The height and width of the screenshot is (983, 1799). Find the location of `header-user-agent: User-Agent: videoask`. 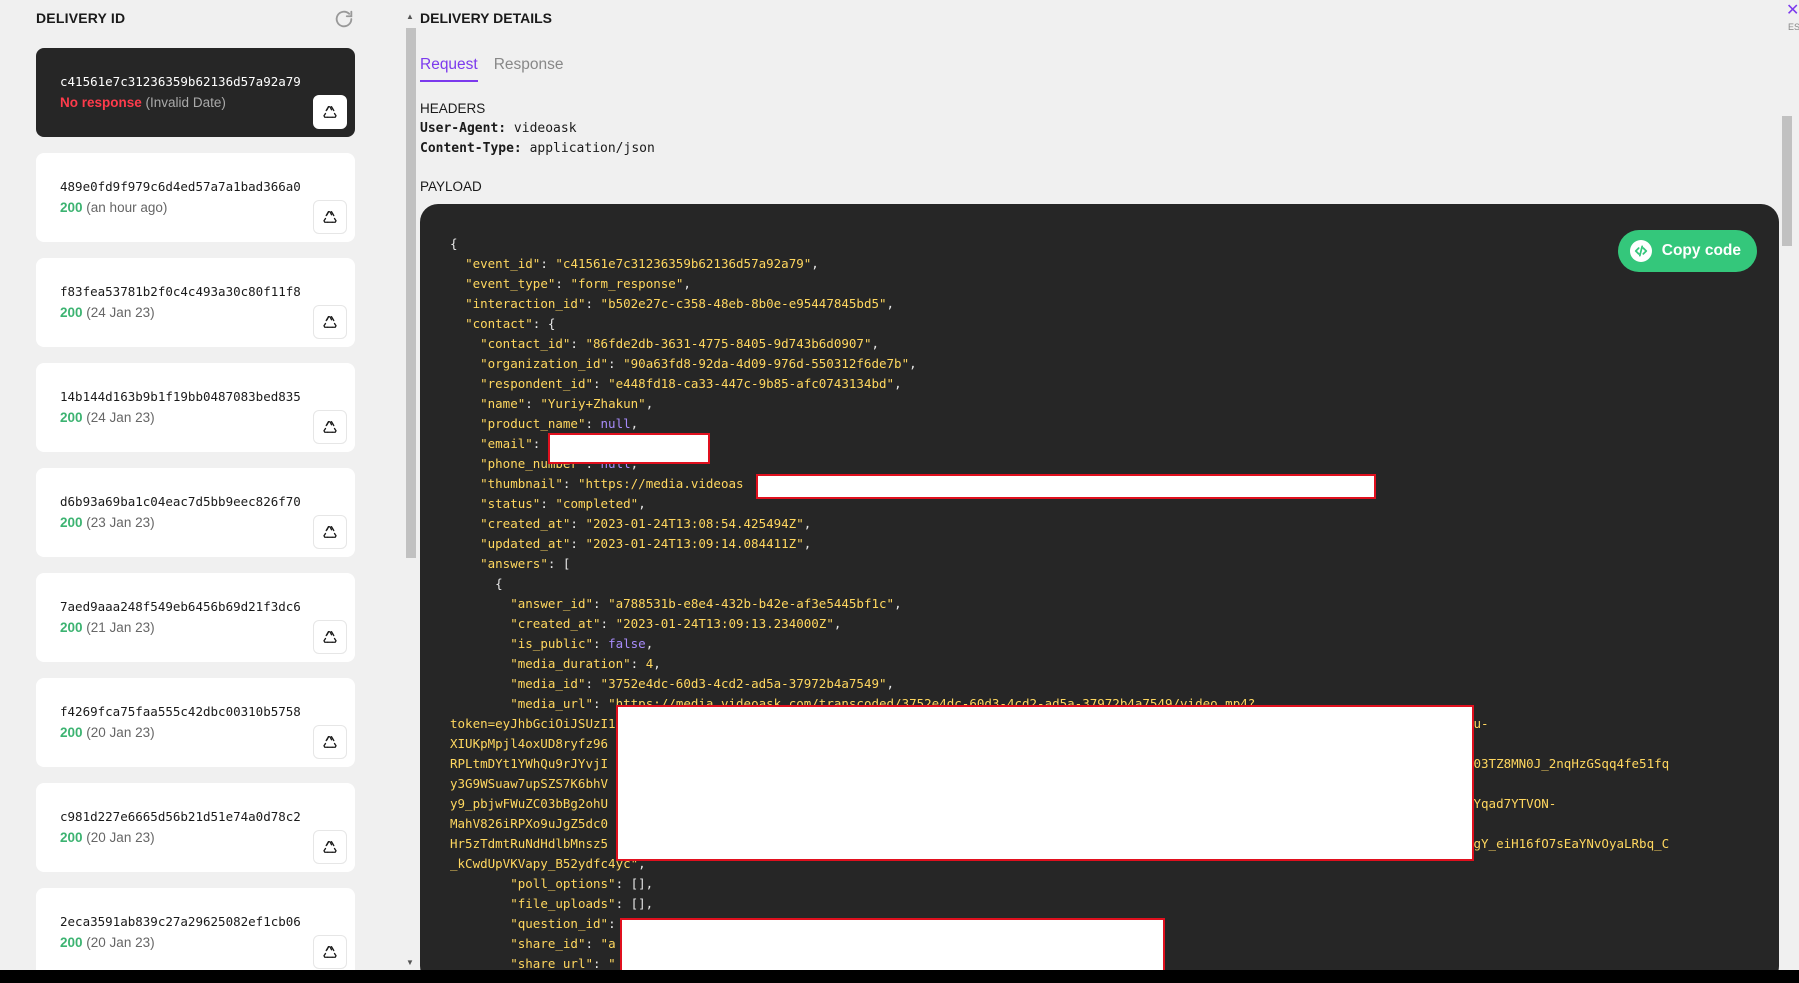

header-user-agent: User-Agent: videoask is located at coordinates (498, 128).